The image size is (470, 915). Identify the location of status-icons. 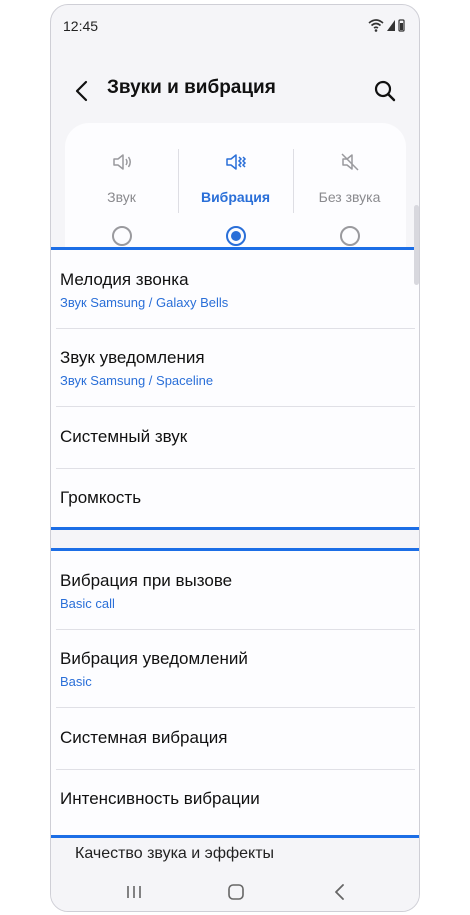
(386, 25).